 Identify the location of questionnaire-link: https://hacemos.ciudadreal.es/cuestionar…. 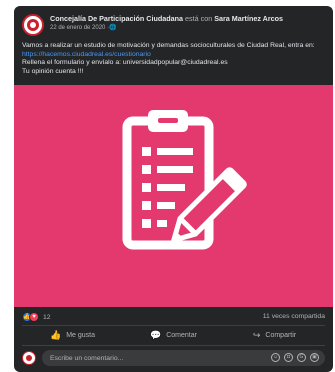
(173, 55).